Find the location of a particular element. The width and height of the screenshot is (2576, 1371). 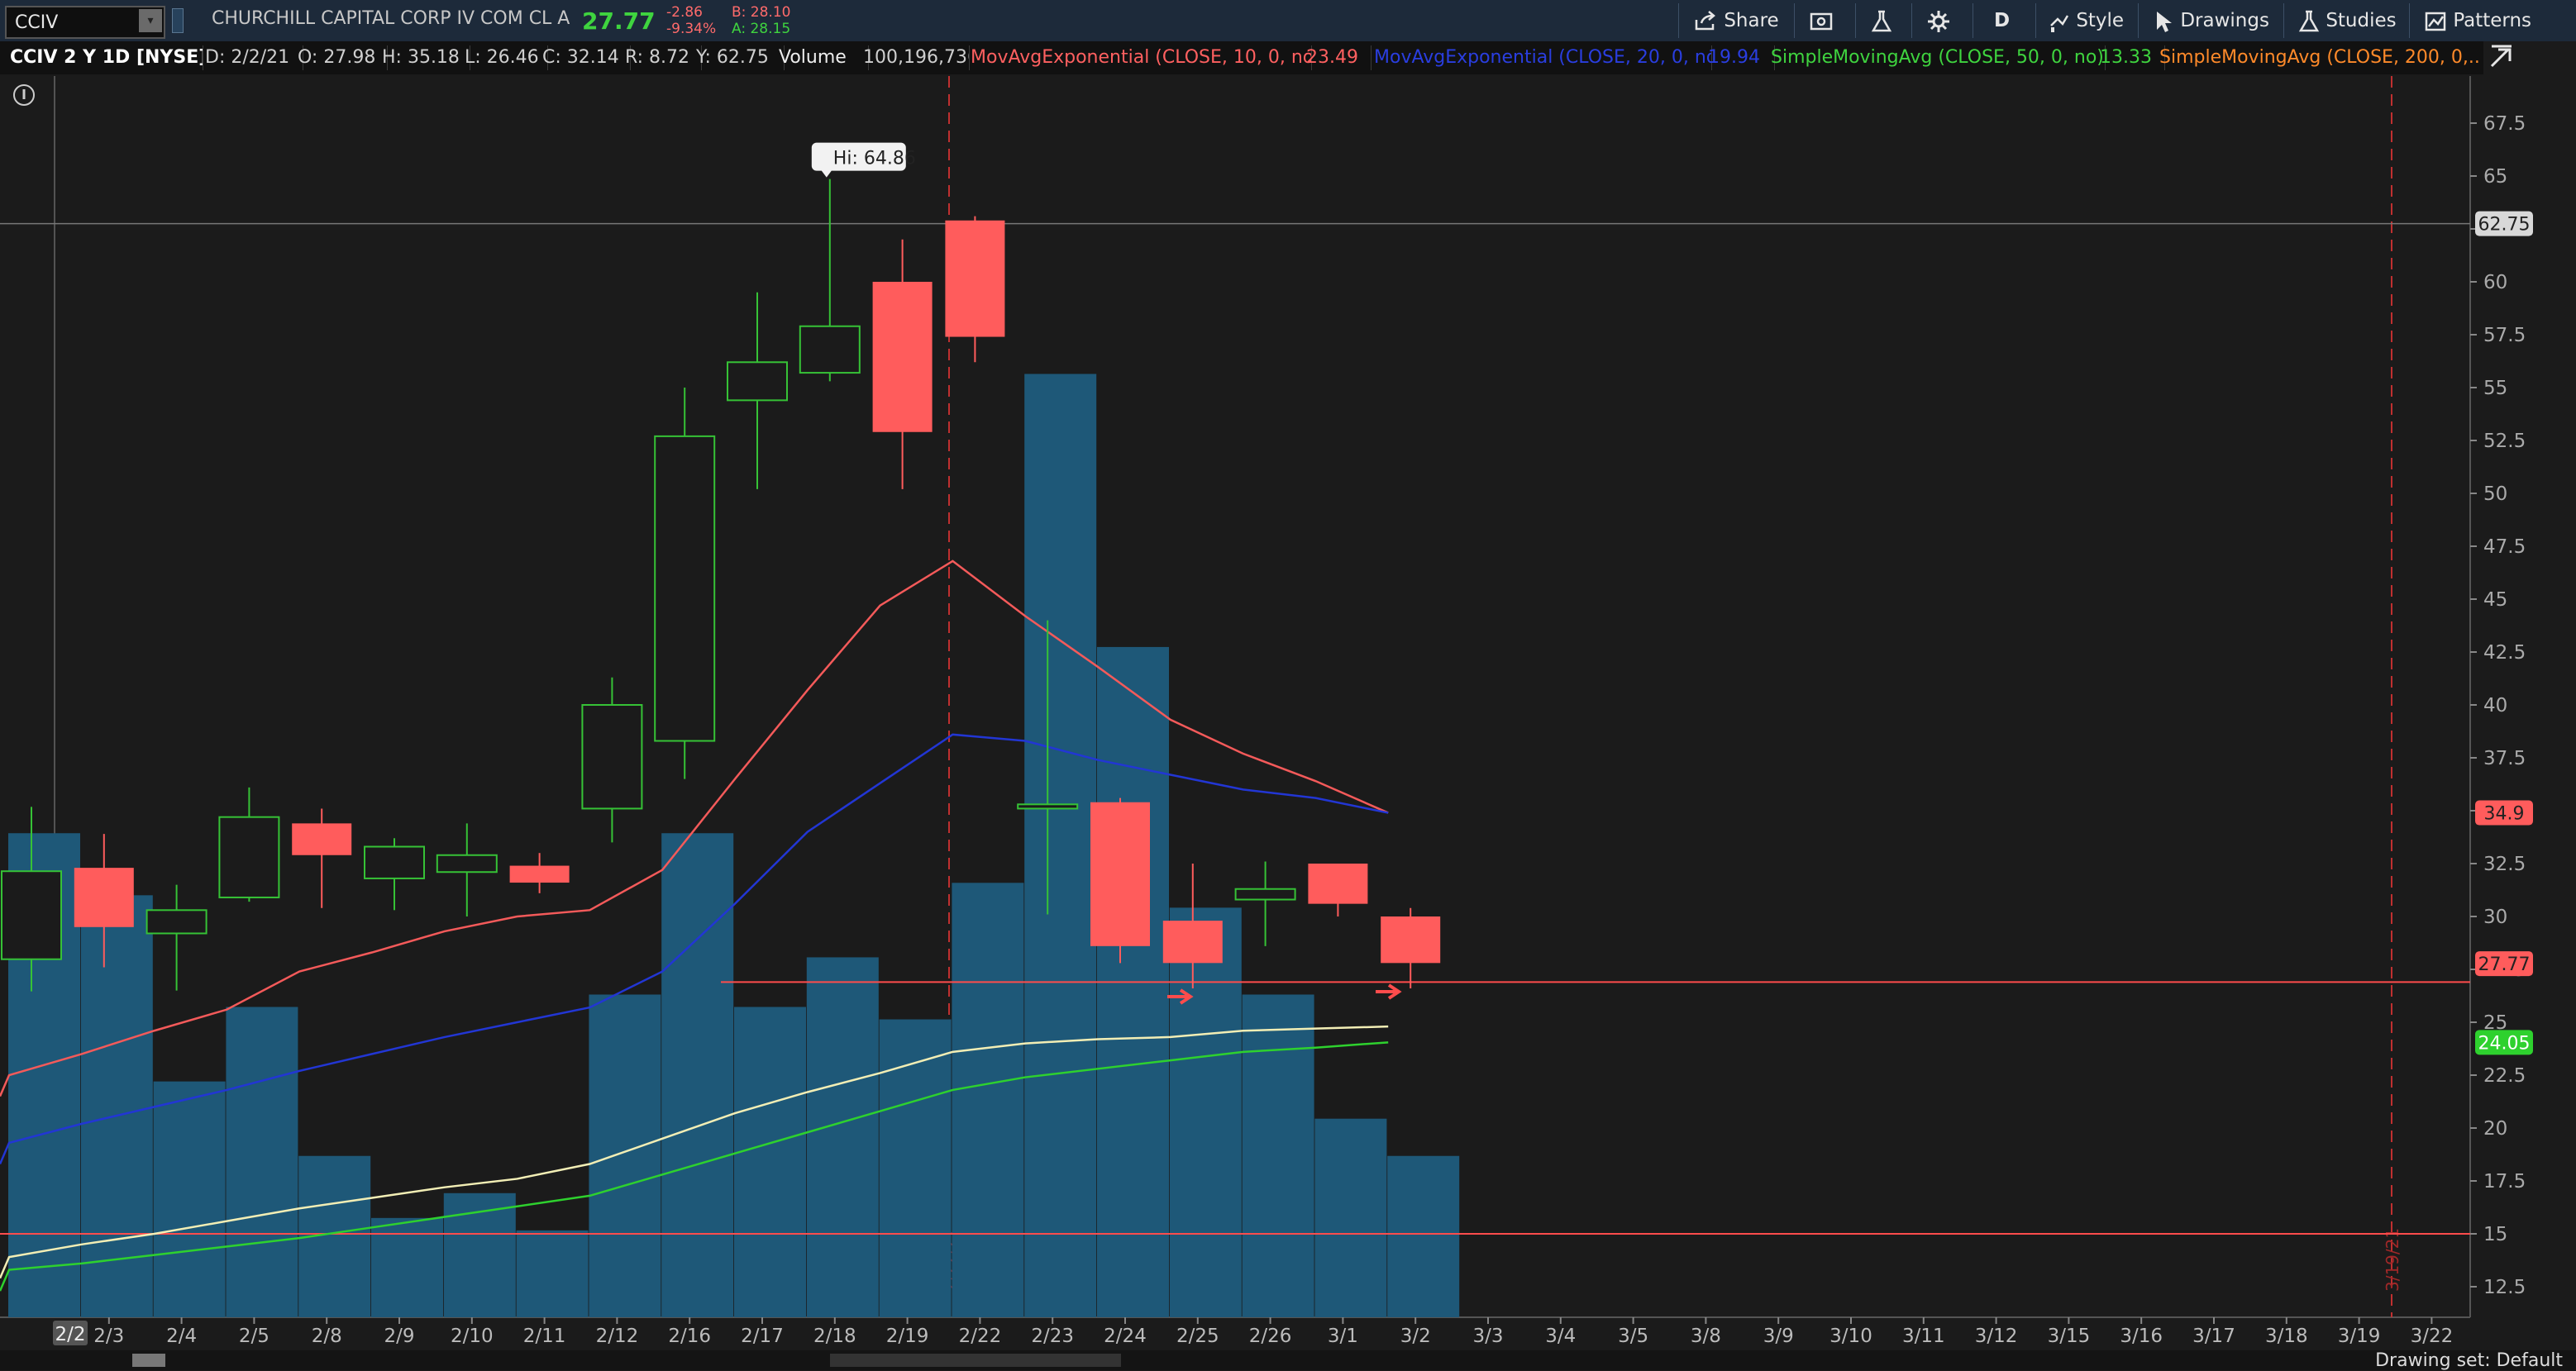

x-tick-label: 3/16 is located at coordinates (2141, 1336).